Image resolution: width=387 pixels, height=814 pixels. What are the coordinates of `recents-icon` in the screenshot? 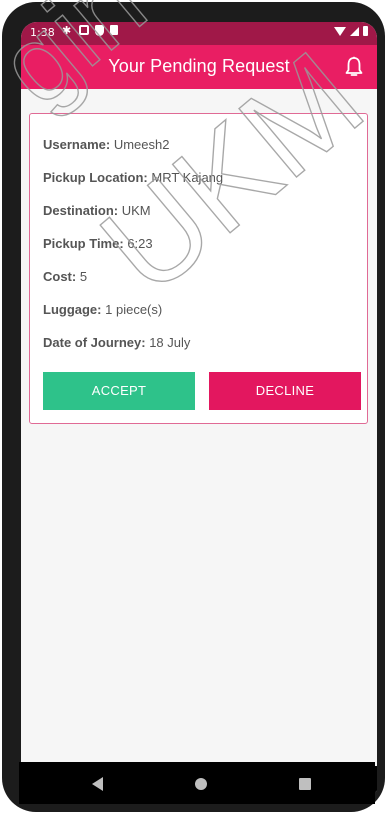 It's located at (305, 784).